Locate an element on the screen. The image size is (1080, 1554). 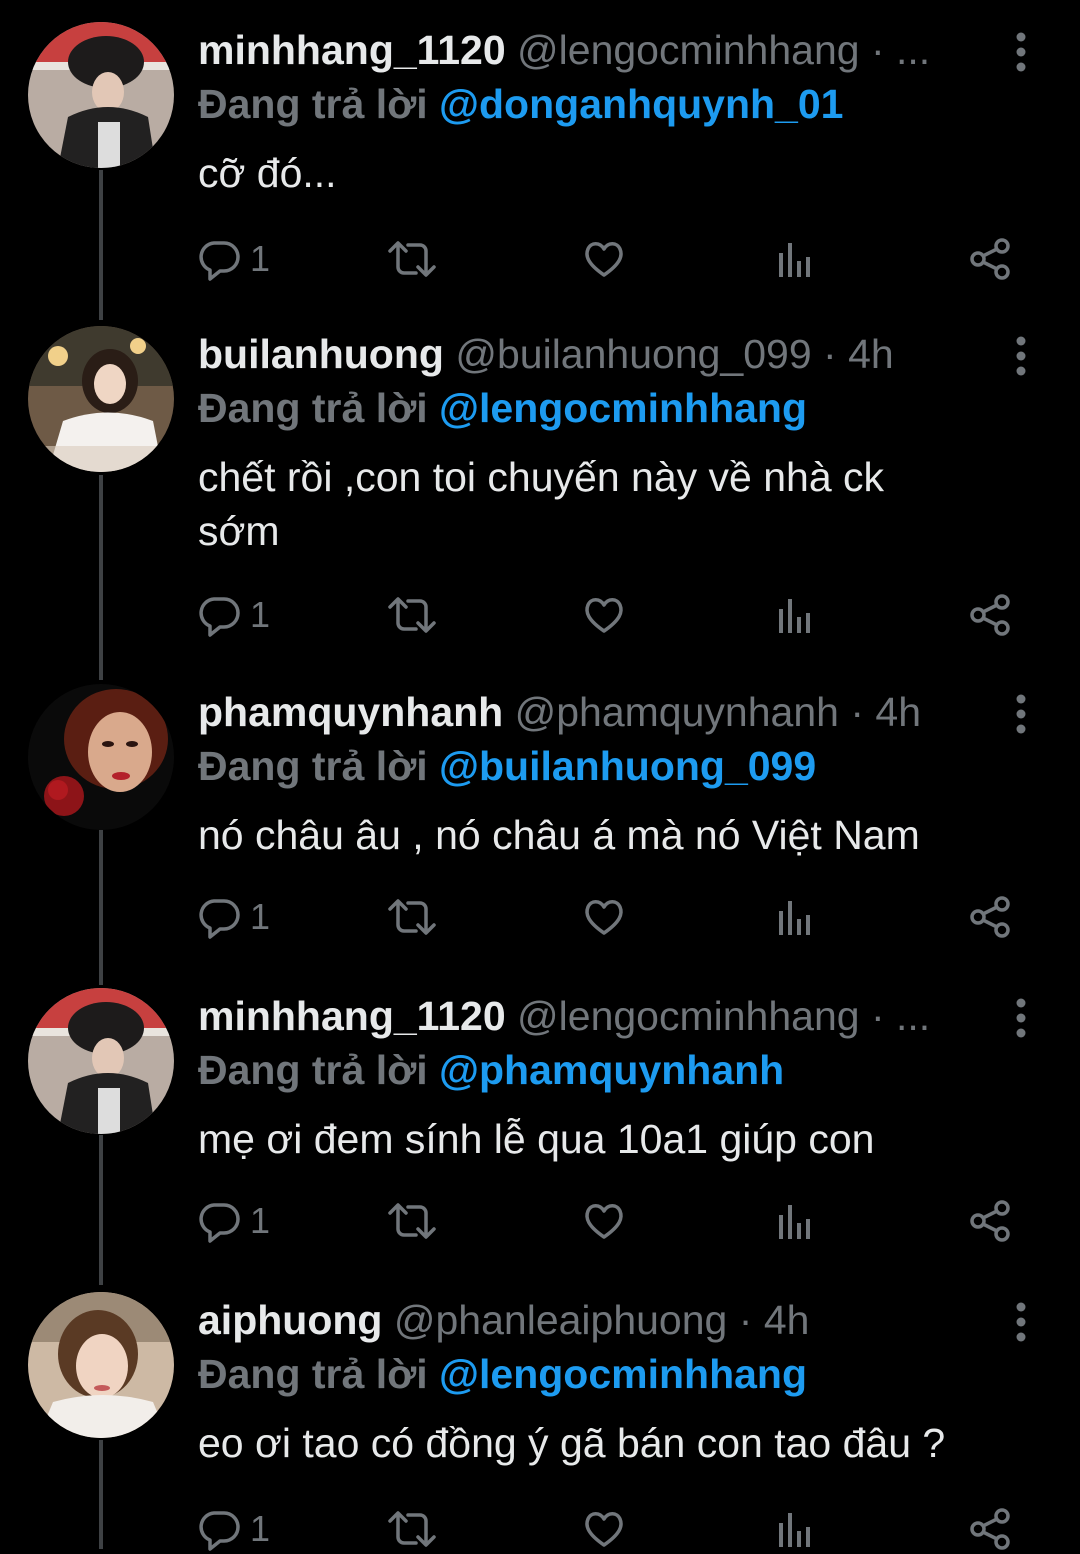
tweet-header: aiphuong @phanleaiphuong · 4h is located at coordinates (593, 1322).